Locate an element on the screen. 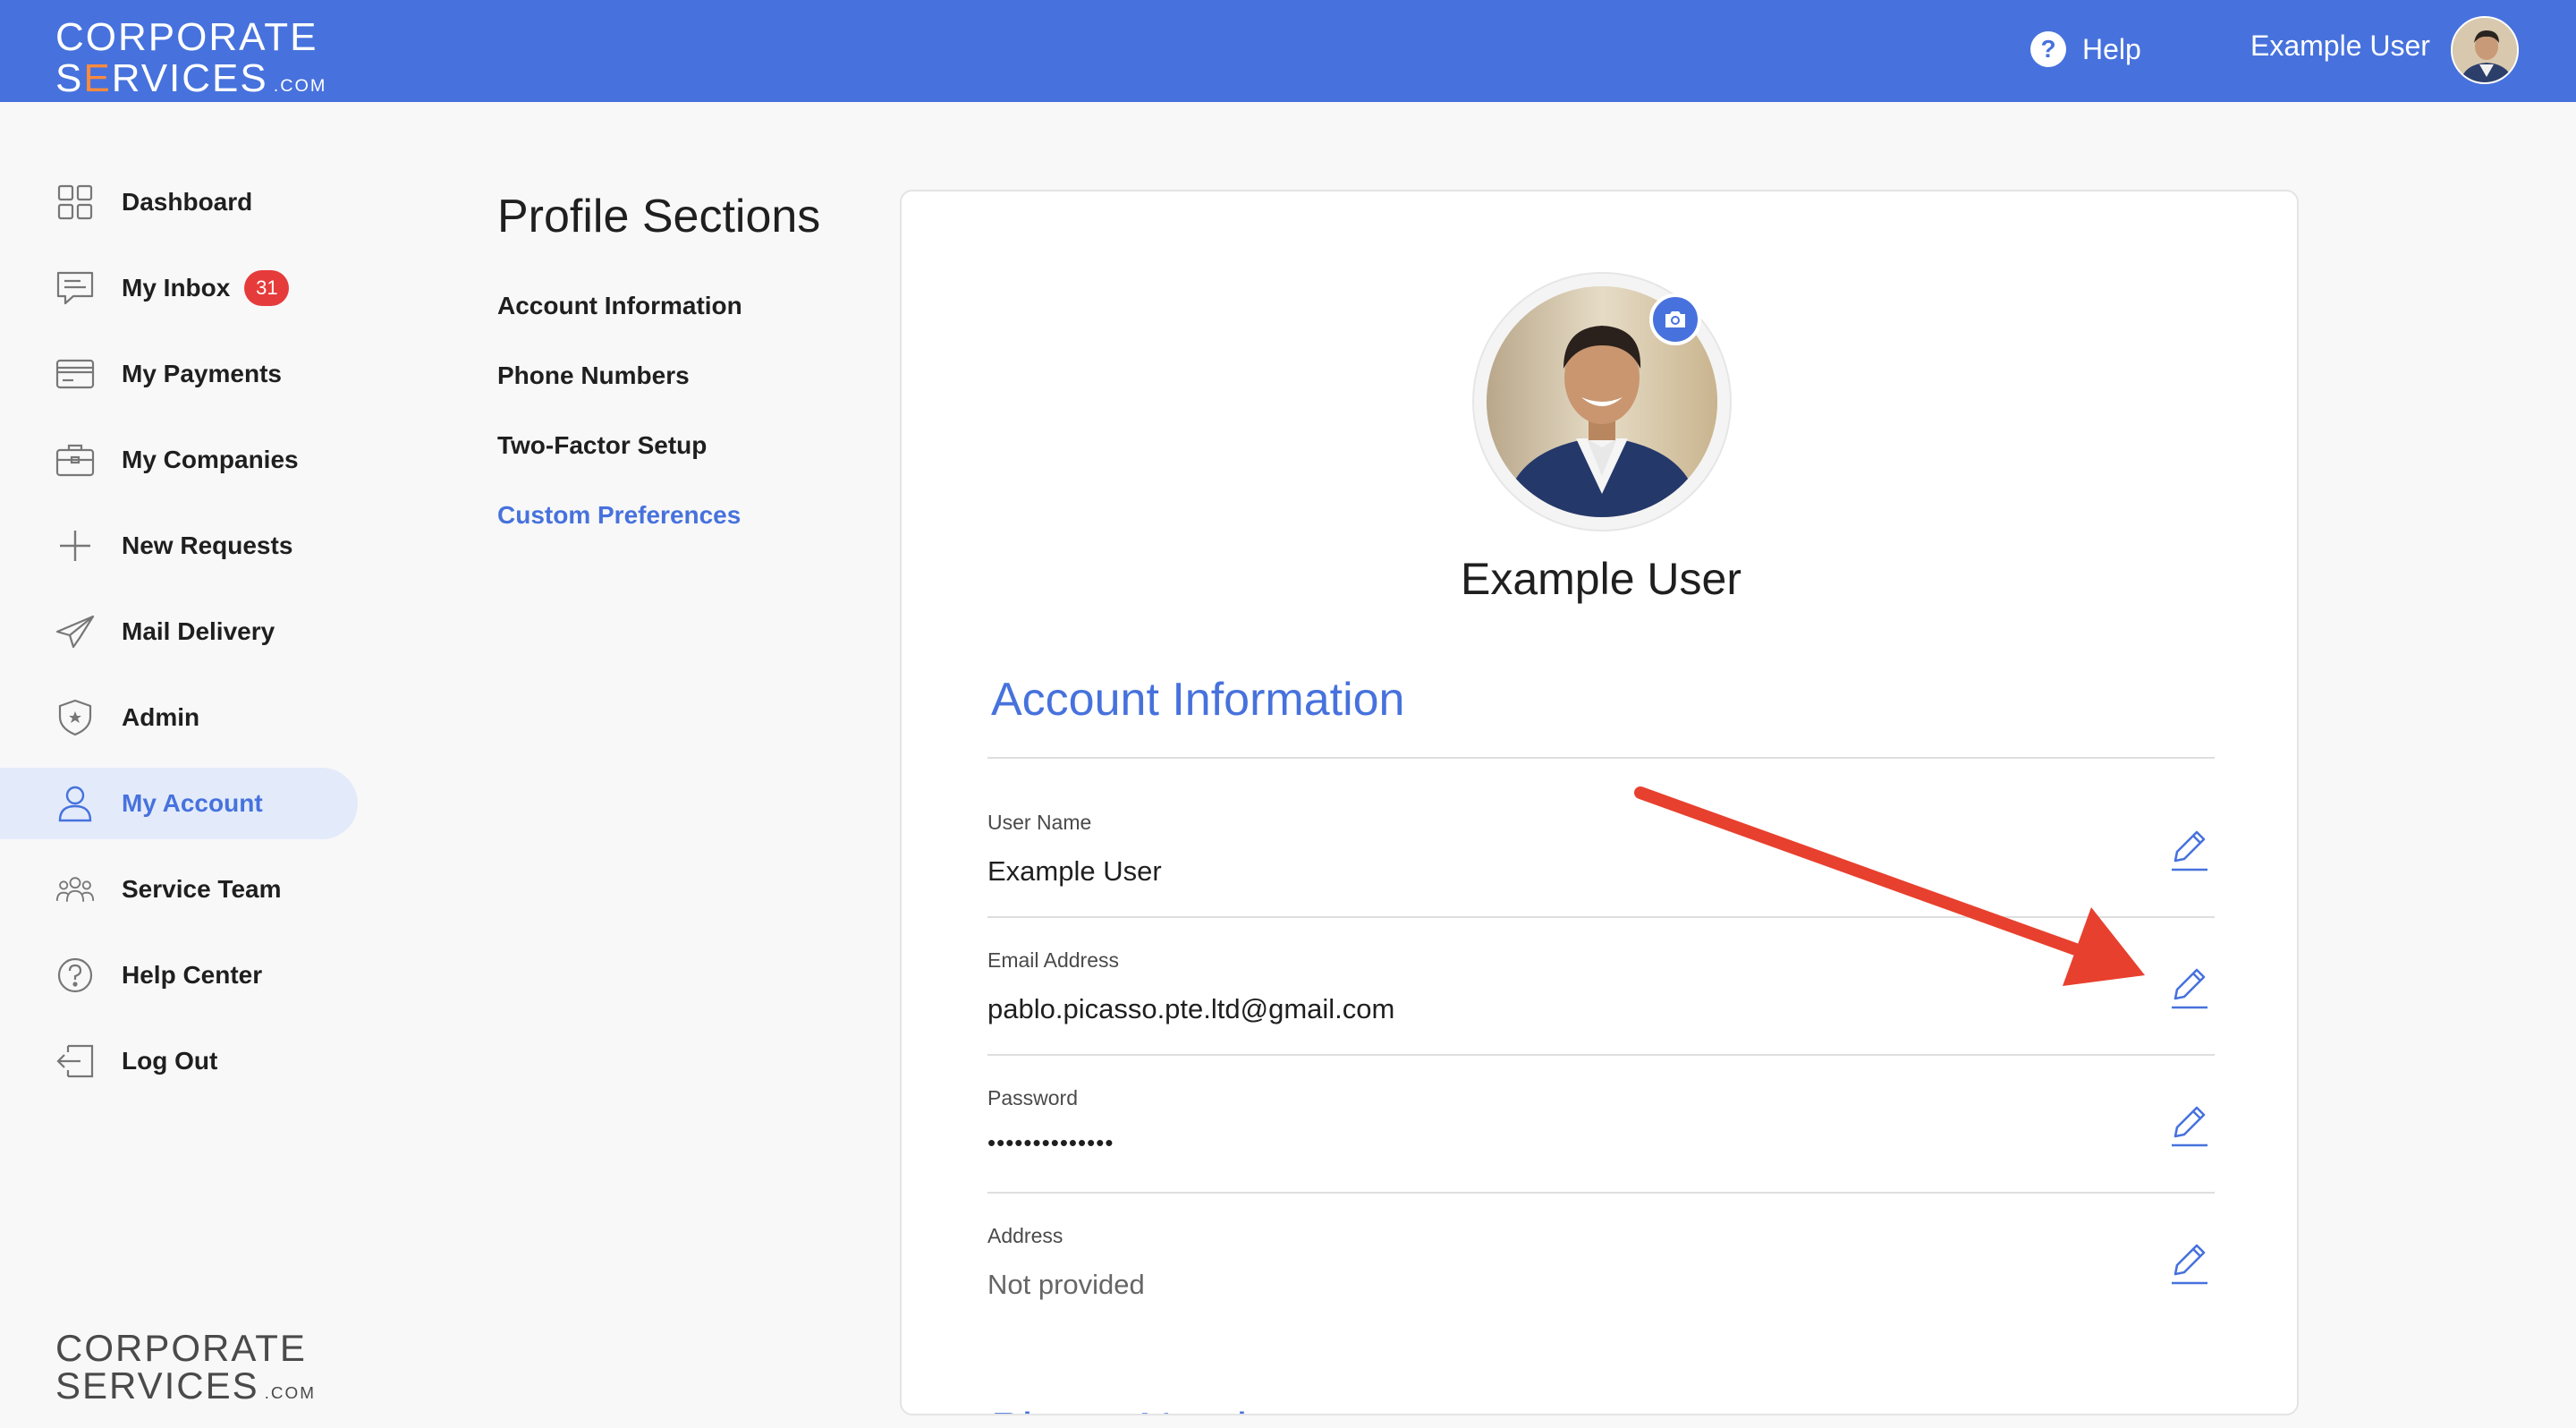  email-value: pablo.picasso.pte.ltd@gmail.com is located at coordinates (1191, 1009).